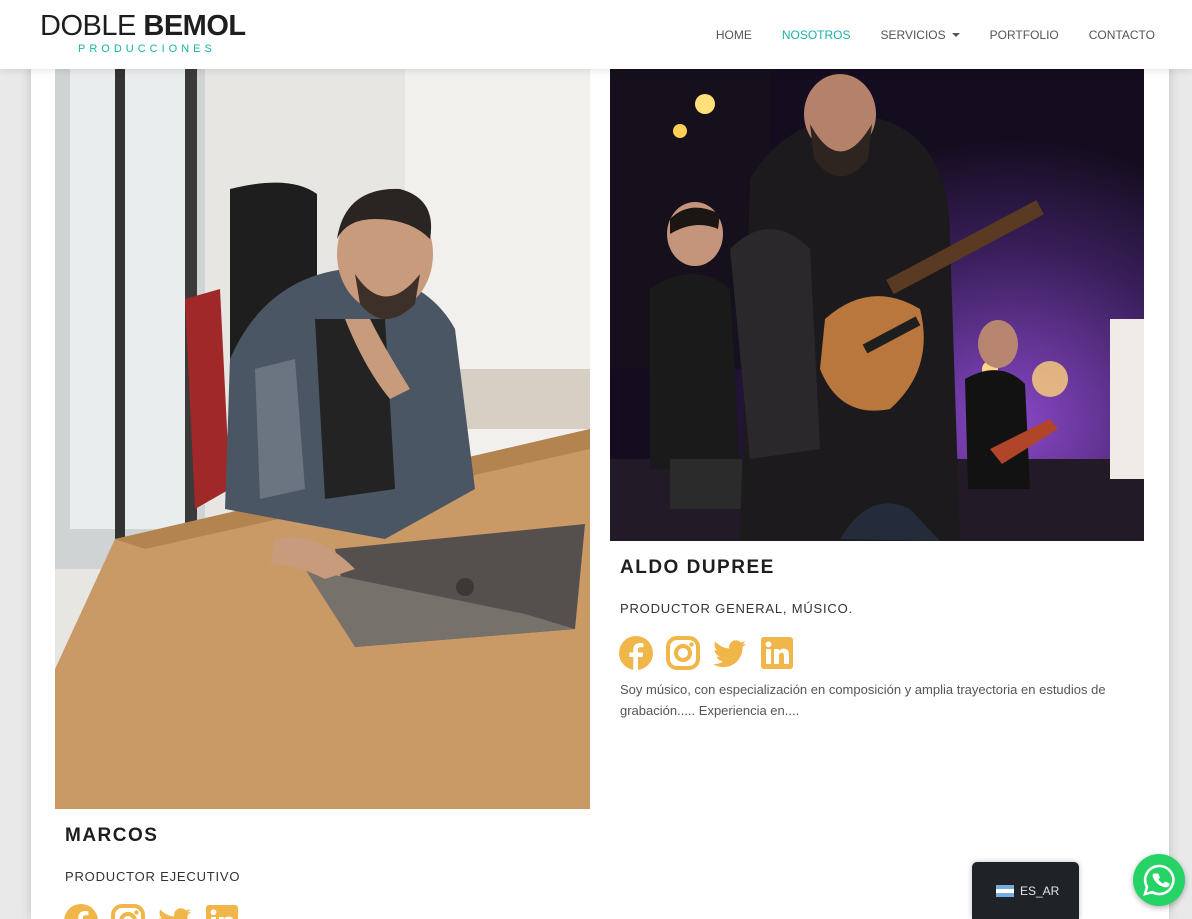 The image size is (1192, 919). What do you see at coordinates (955, 34) in the screenshot?
I see `caret-down-icon` at bounding box center [955, 34].